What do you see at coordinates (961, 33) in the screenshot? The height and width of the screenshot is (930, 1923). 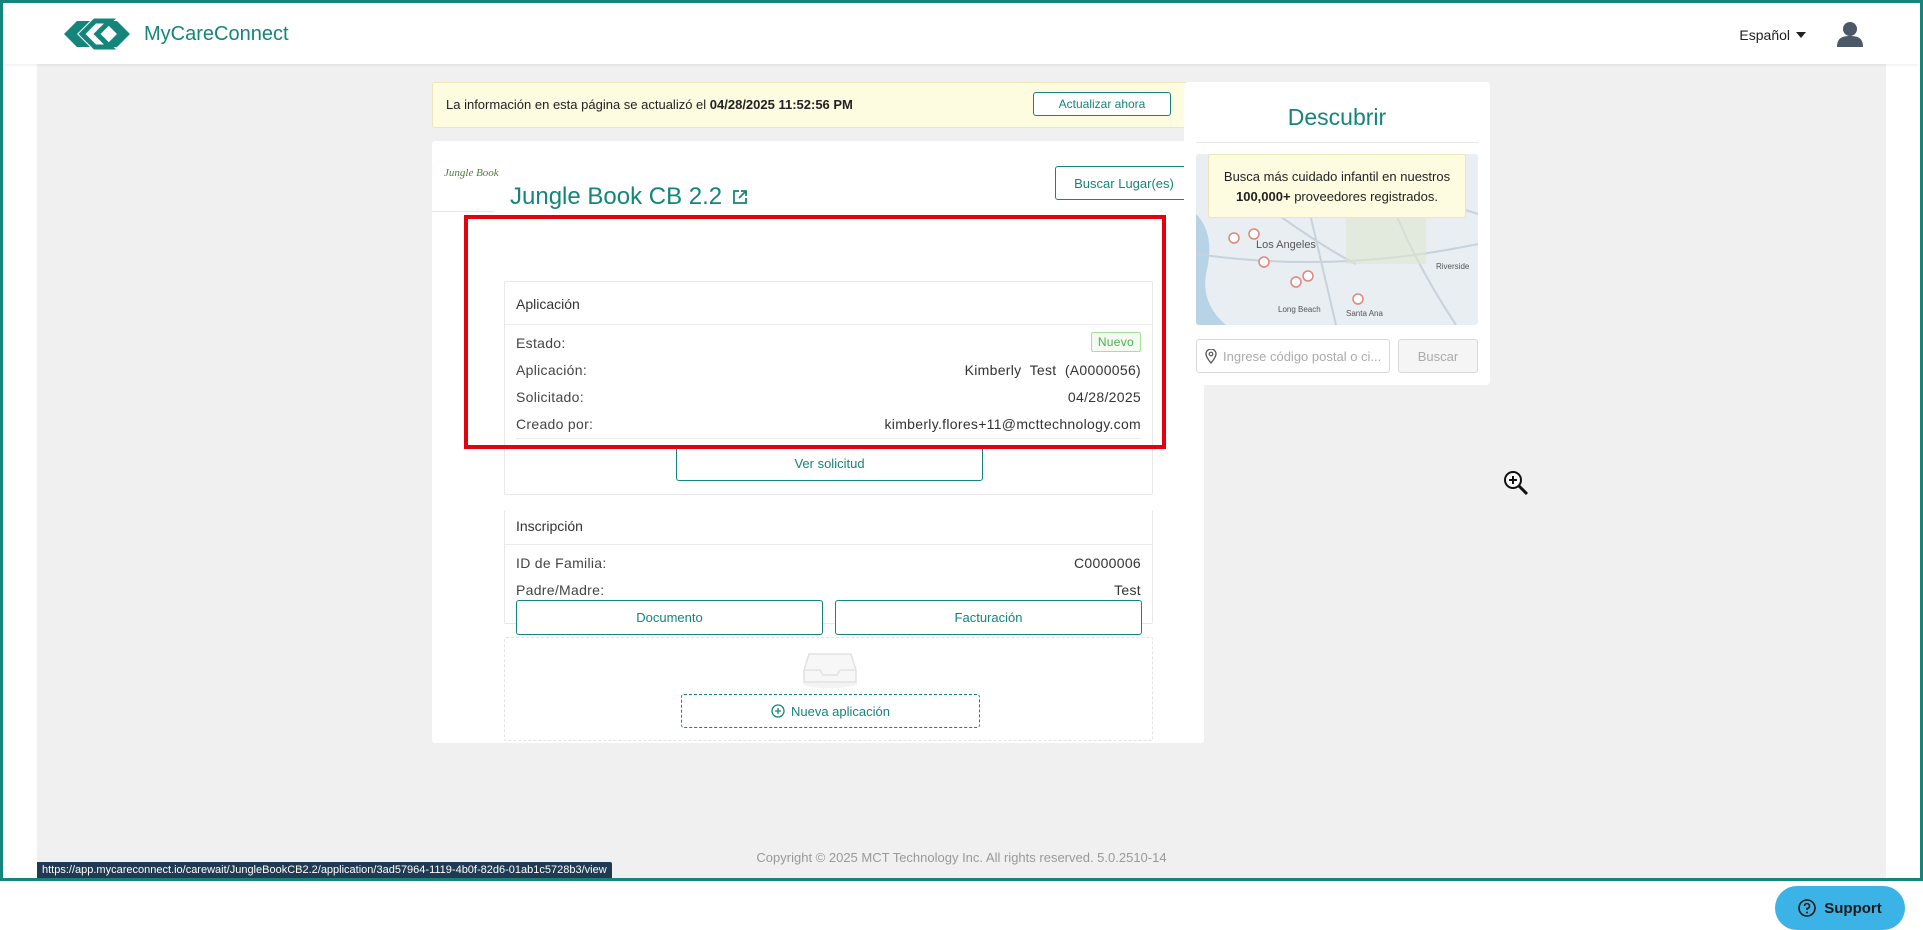 I see `top-navbar: MyCareConnect Español` at bounding box center [961, 33].